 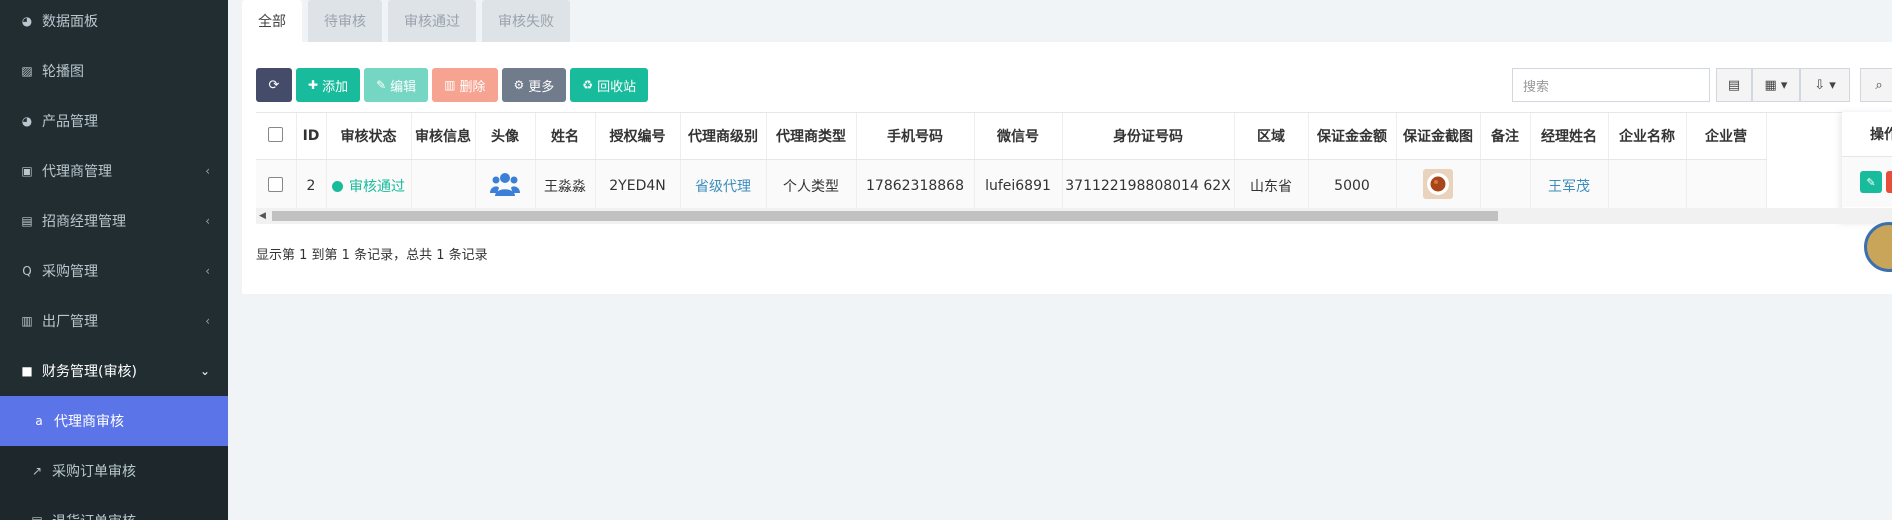 I want to click on select-all-checkbox, so click(x=276, y=134).